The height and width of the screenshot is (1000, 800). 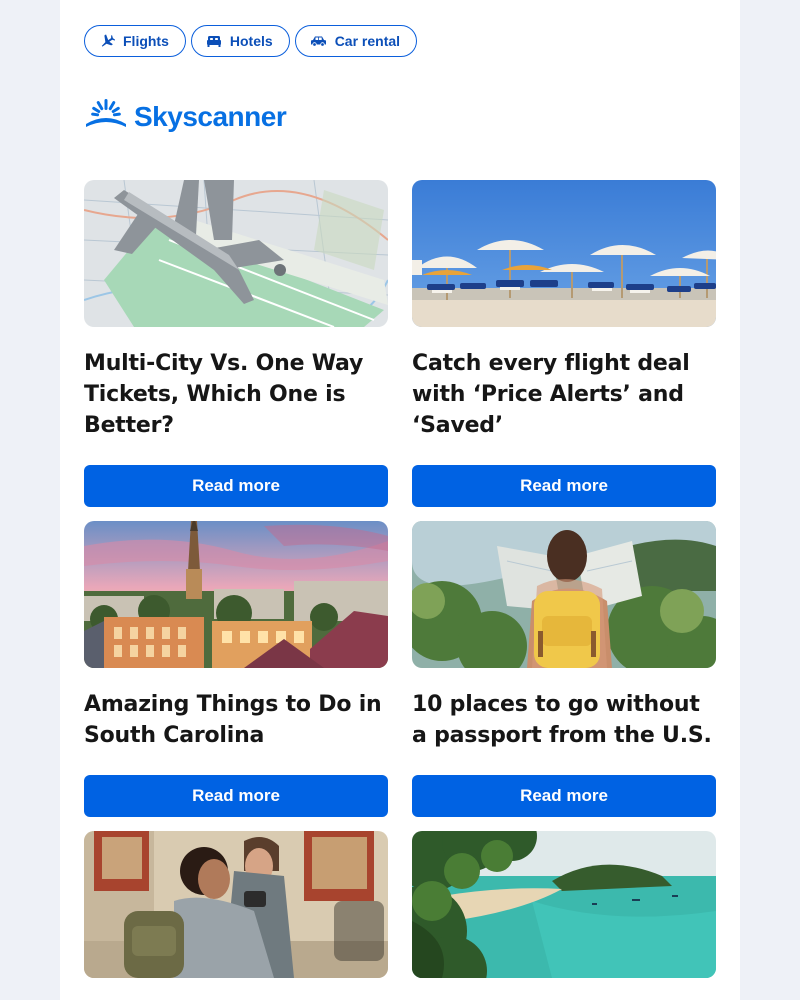 What do you see at coordinates (564, 594) in the screenshot?
I see `traveler-map-image` at bounding box center [564, 594].